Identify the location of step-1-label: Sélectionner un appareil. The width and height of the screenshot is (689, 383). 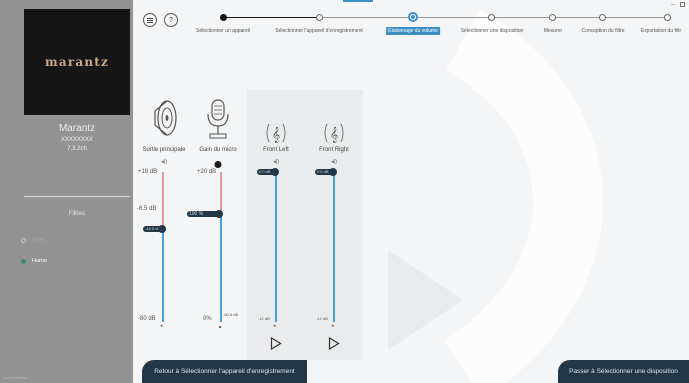
(223, 31).